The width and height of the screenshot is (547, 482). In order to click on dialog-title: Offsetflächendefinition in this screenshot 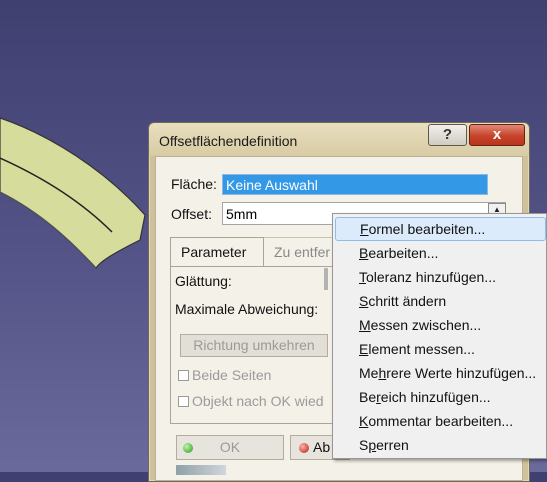, I will do `click(228, 141)`.